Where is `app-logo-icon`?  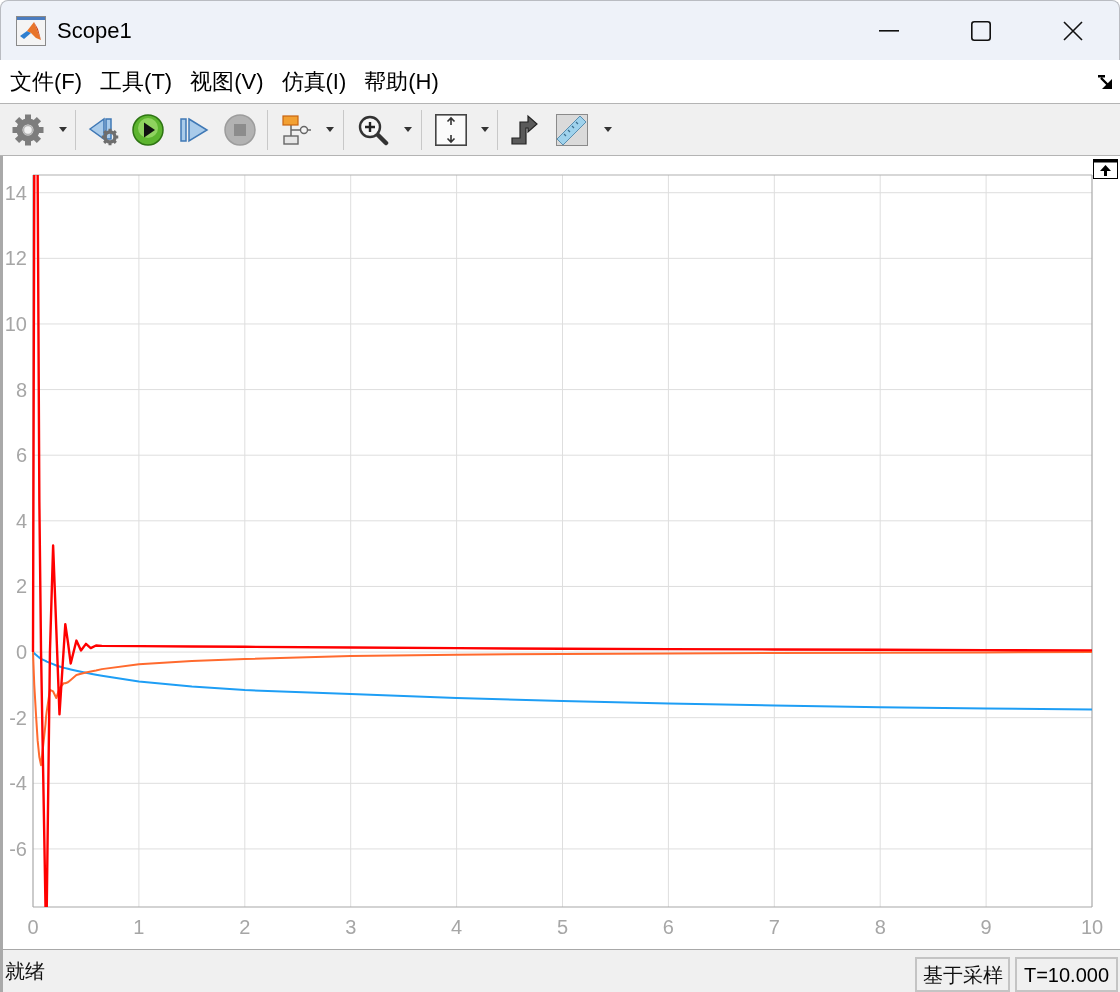
app-logo-icon is located at coordinates (31, 30).